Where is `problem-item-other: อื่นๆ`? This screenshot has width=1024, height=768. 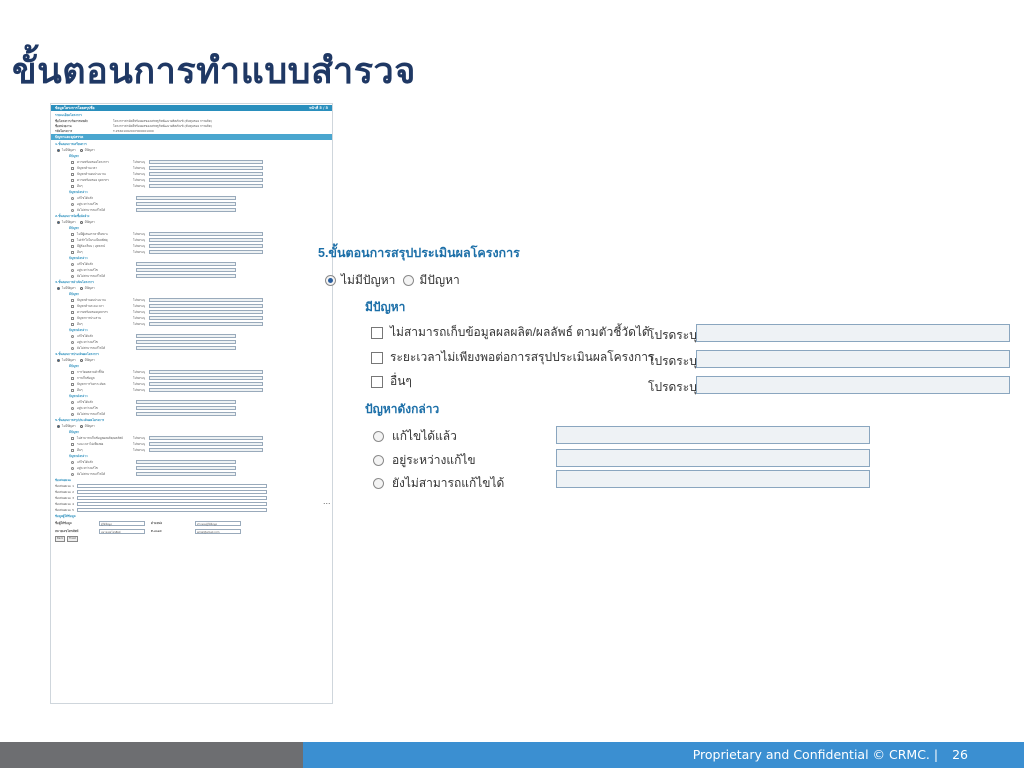
problem-item-other: อื่นๆ is located at coordinates (391, 381).